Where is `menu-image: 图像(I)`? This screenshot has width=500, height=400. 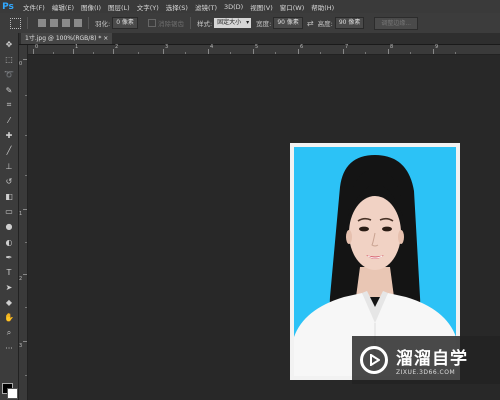 menu-image: 图像(I) is located at coordinates (91, 7).